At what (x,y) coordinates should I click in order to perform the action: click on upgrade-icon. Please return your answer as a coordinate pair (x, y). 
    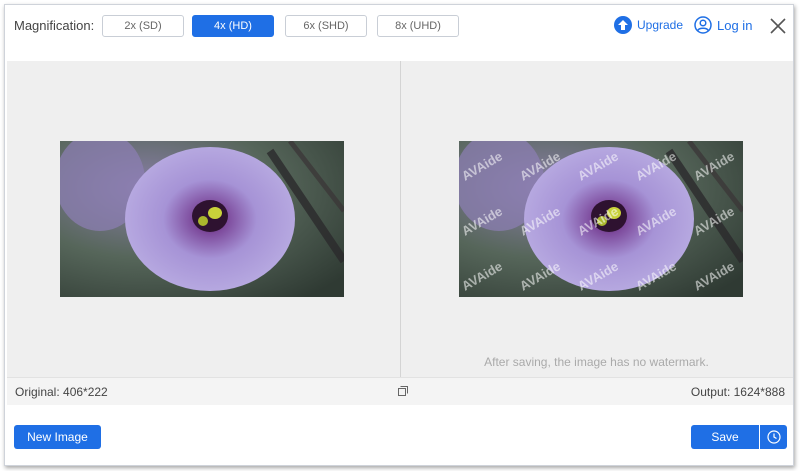
    Looking at the image, I should click on (623, 25).